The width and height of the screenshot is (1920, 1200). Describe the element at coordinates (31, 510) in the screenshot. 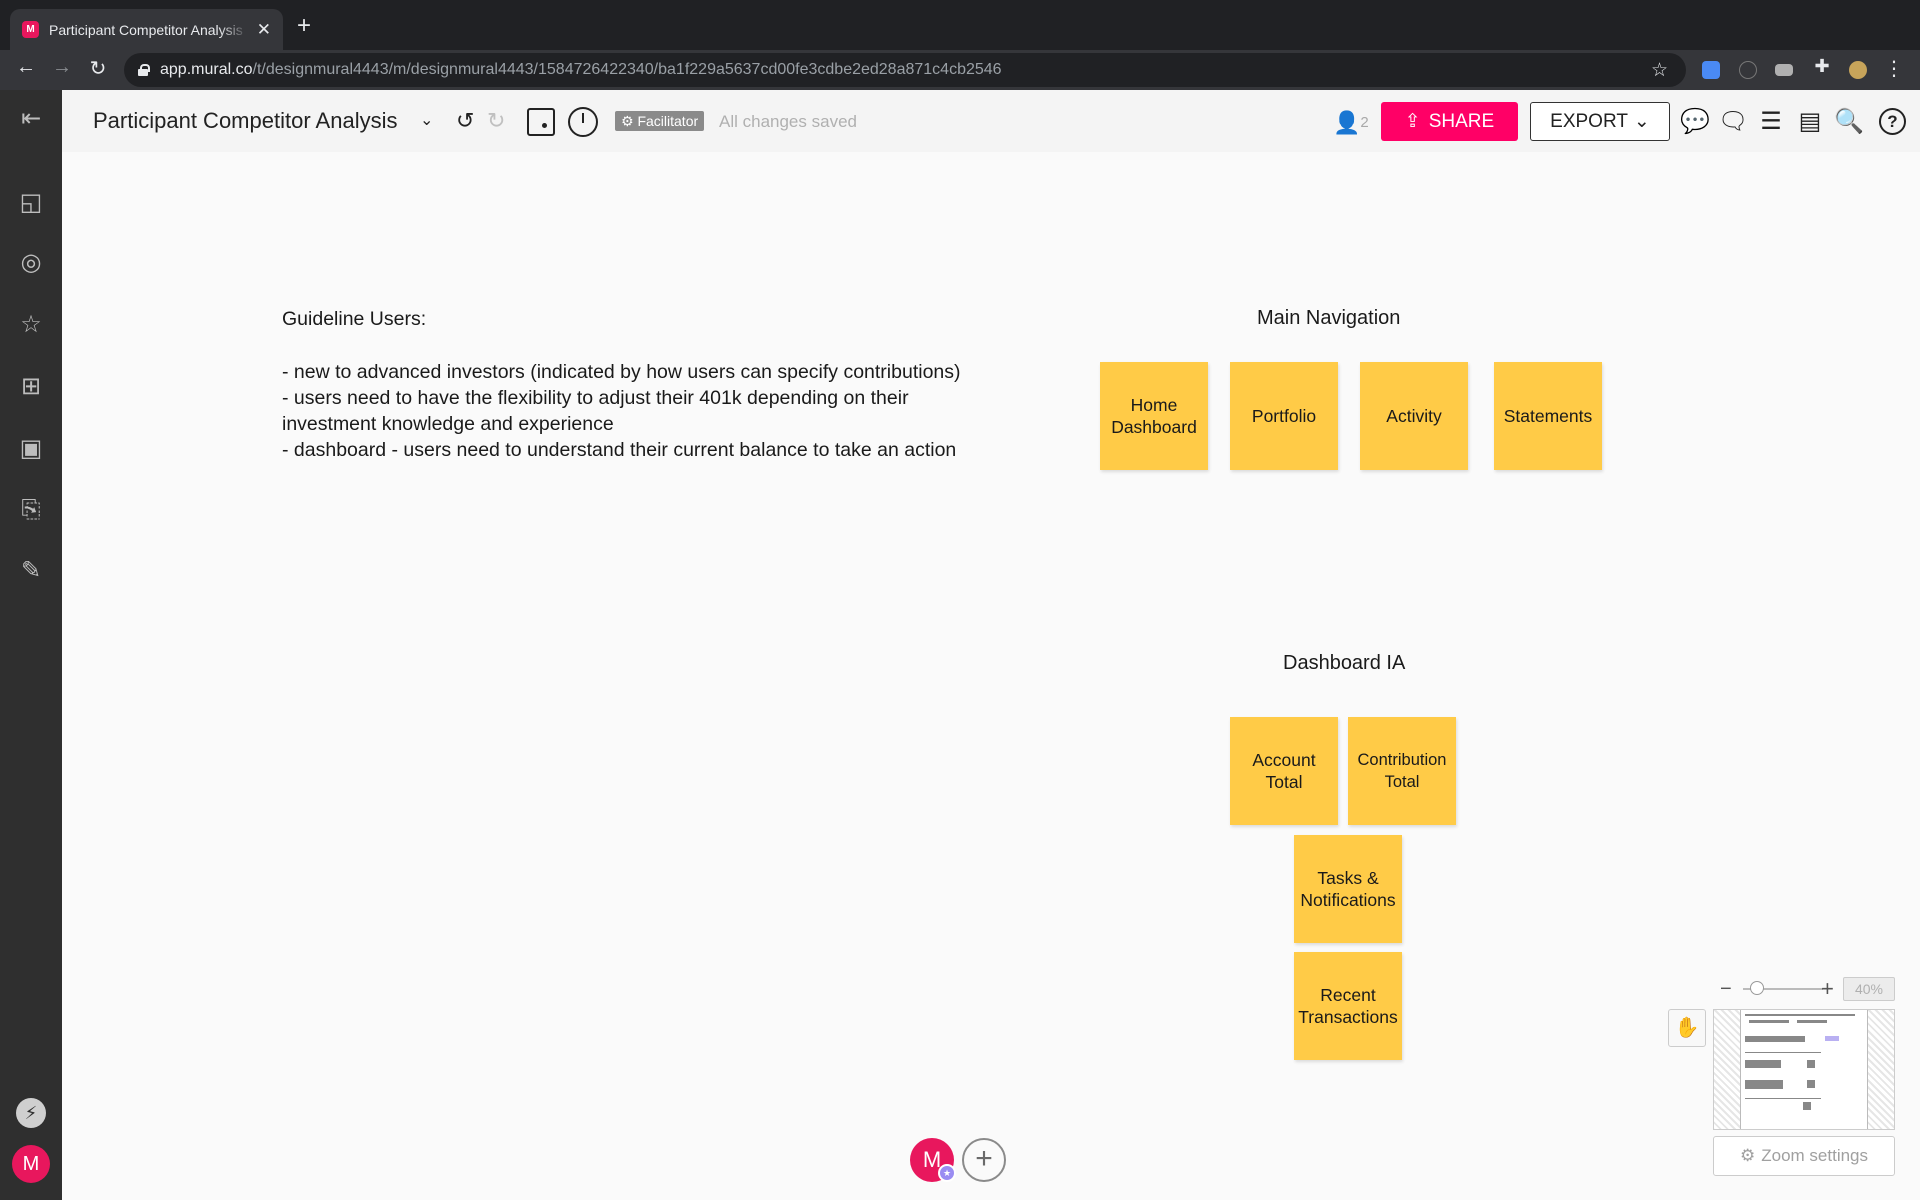

I see `import-file-icon: ⎘` at that location.